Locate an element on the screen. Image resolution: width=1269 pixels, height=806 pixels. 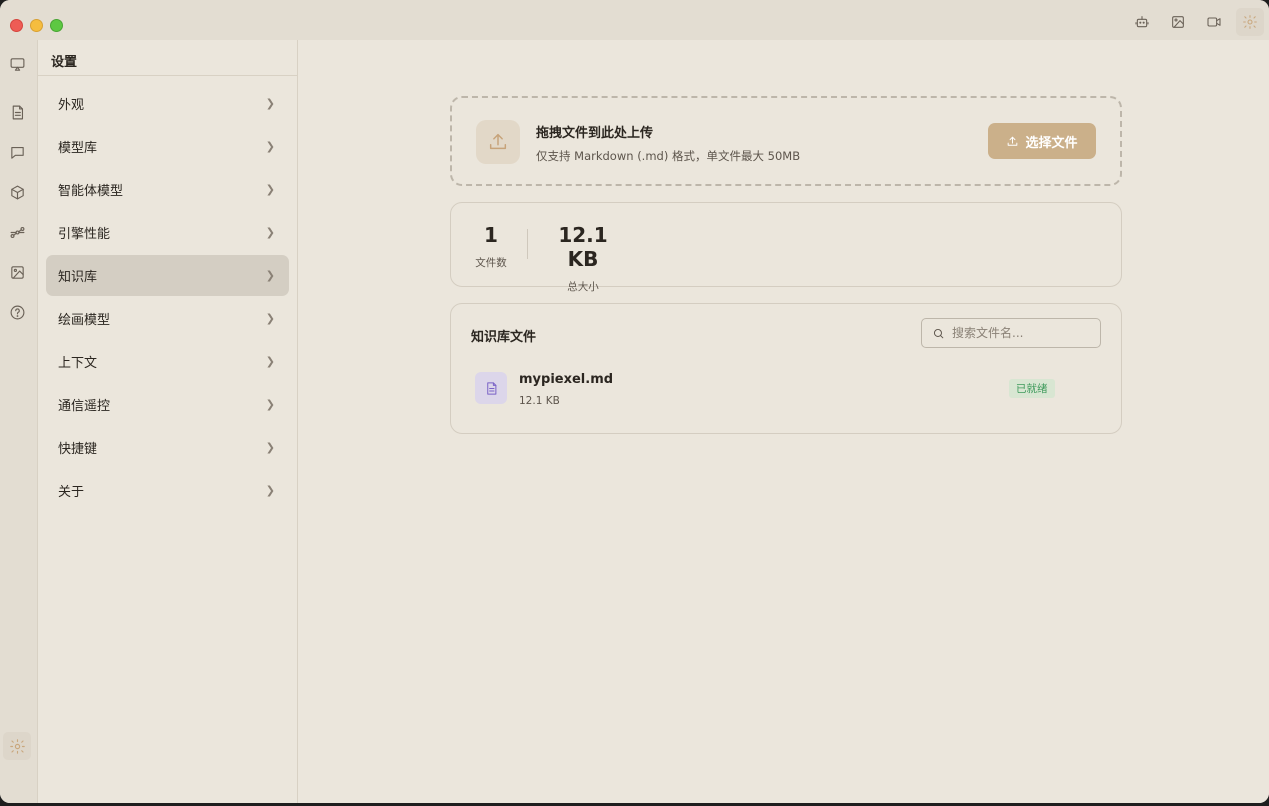
settings-title: 设置 is located at coordinates (167, 58).